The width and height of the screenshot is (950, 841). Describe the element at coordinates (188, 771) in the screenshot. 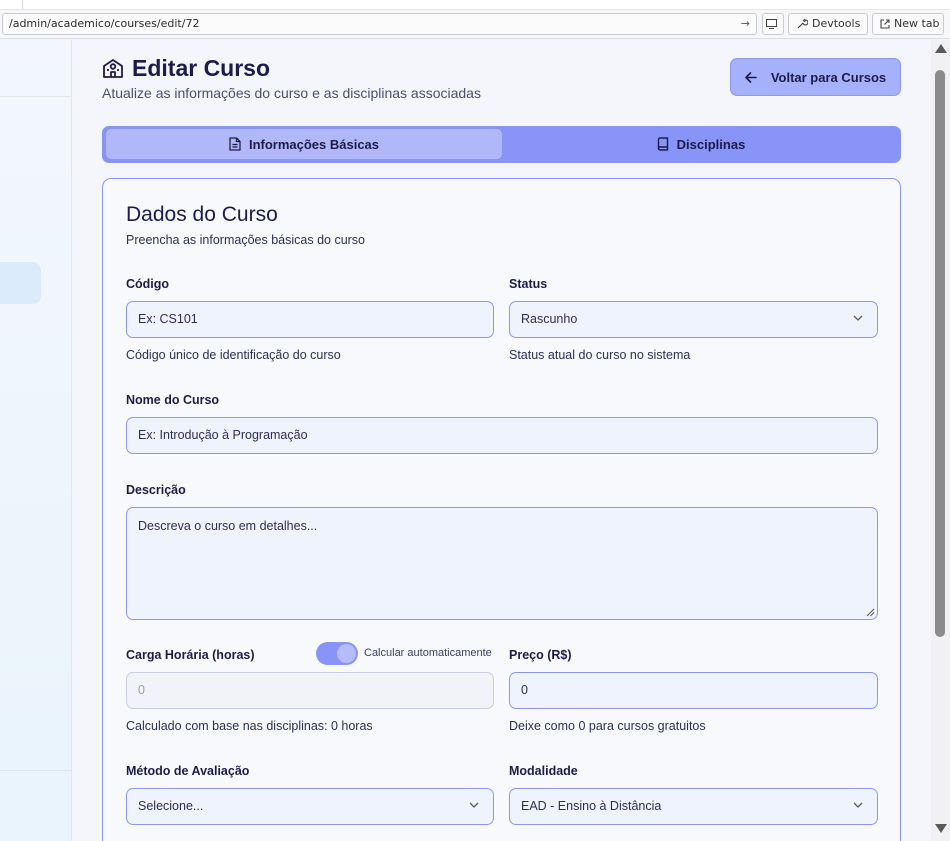

I see `metodo-label: Método de Avaliação` at that location.